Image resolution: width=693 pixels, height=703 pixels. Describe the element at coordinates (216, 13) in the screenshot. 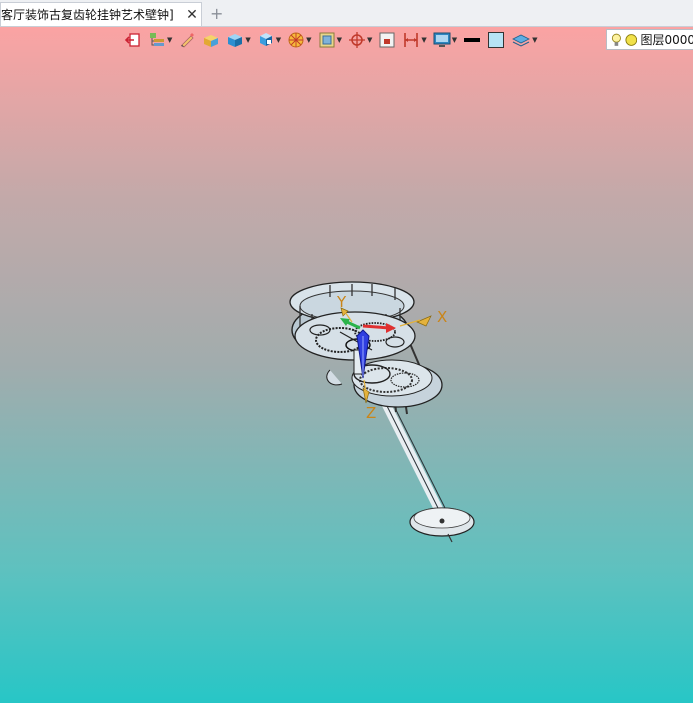

I see `new-tab-button: +` at that location.